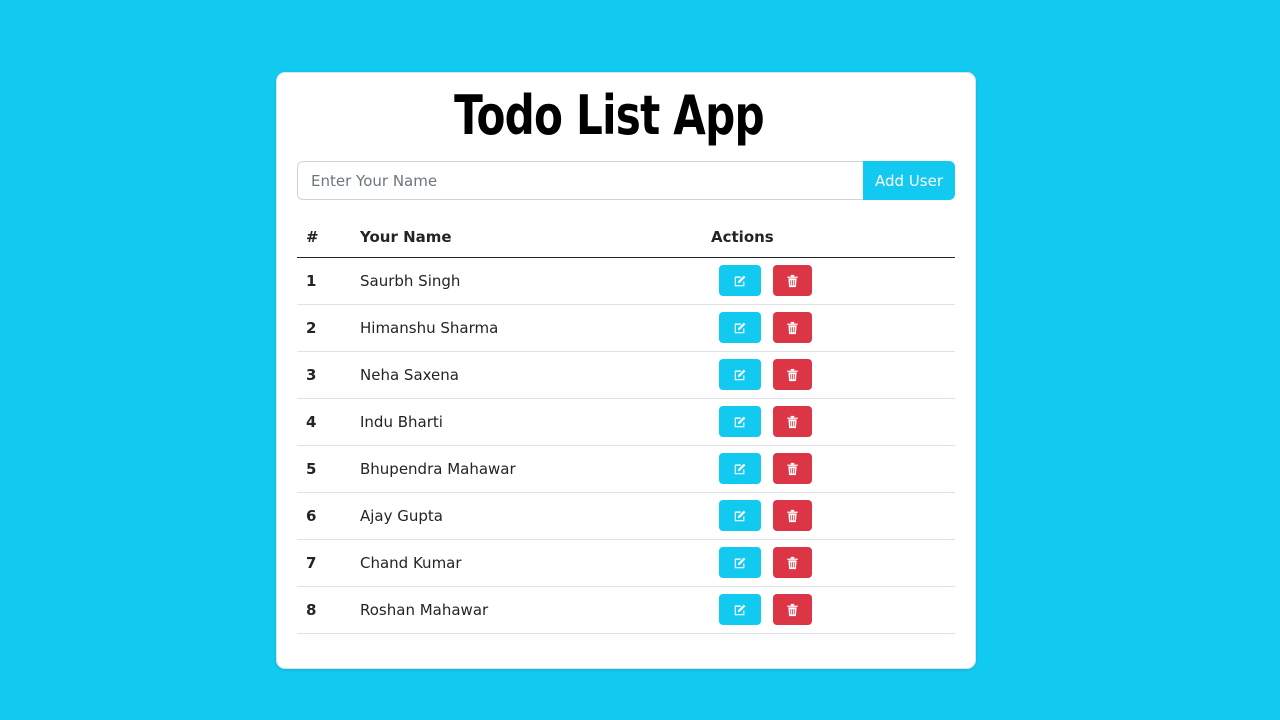 The image size is (1280, 720). What do you see at coordinates (526, 516) in the screenshot?
I see `row-name: Ajay Gupta` at bounding box center [526, 516].